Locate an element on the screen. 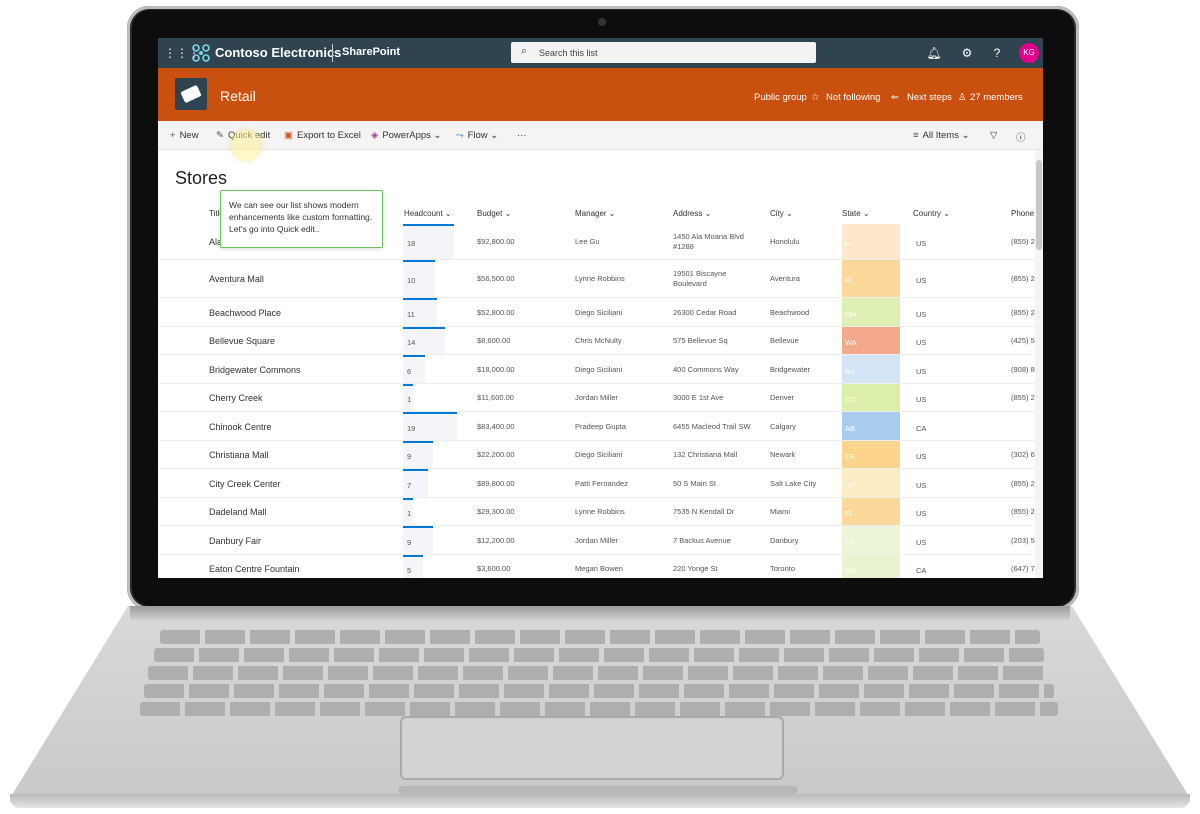  address-value: 50 S Main St is located at coordinates (694, 483).